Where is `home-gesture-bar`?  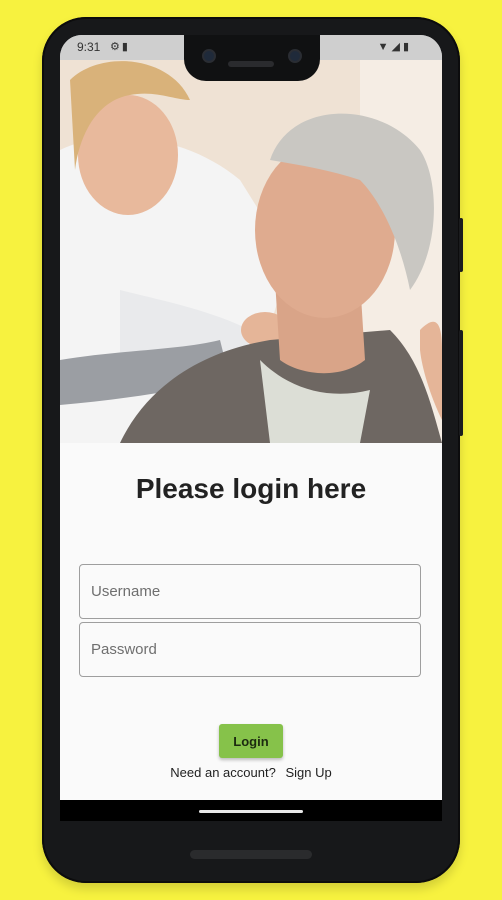 home-gesture-bar is located at coordinates (251, 811).